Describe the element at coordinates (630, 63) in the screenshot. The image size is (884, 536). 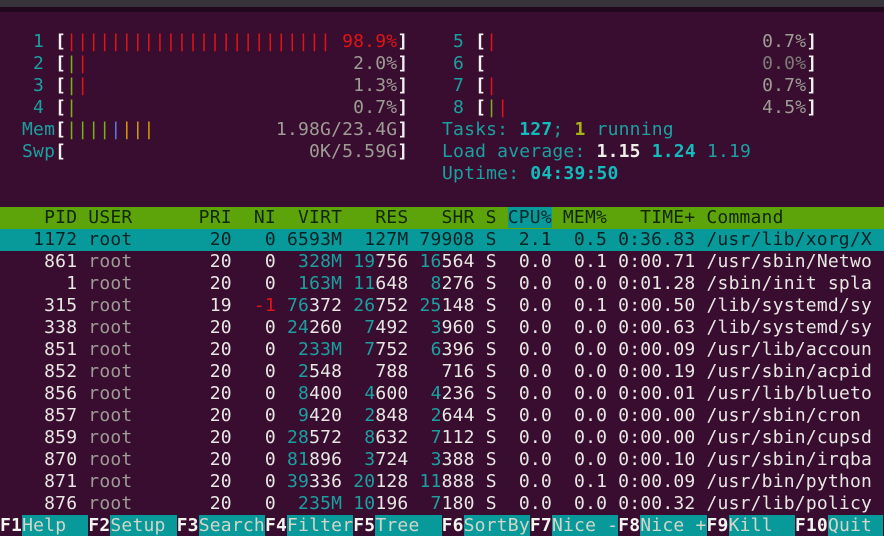
I see `cpu-meter-6: 6 [ 0.0%]` at that location.